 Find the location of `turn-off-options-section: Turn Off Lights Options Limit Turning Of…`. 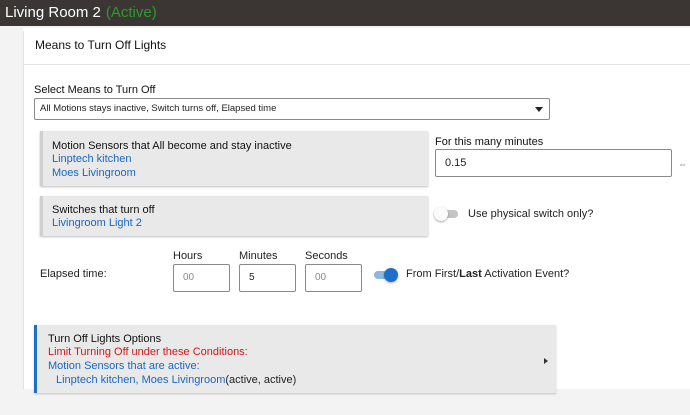

turn-off-options-section: Turn Off Lights Options Limit Turning Of… is located at coordinates (295, 359).